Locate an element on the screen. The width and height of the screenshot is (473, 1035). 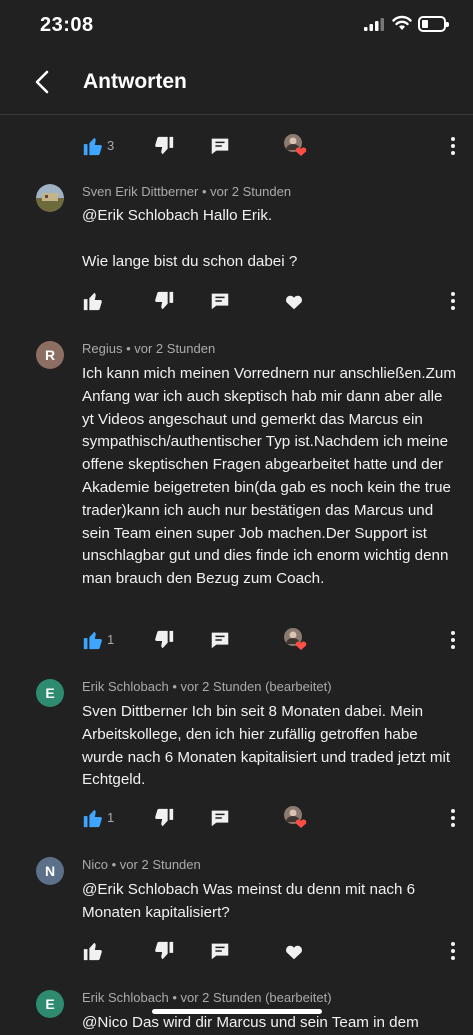
comment-meta: Nico • vor 2 Stunden is located at coordinates (141, 864).